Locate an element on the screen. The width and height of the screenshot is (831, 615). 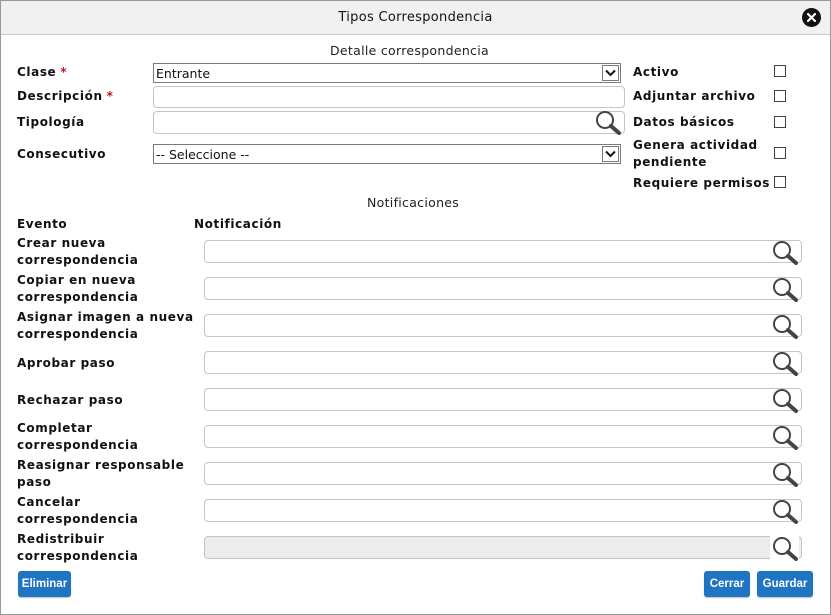
notificacion-input-copiar is located at coordinates (503, 288).